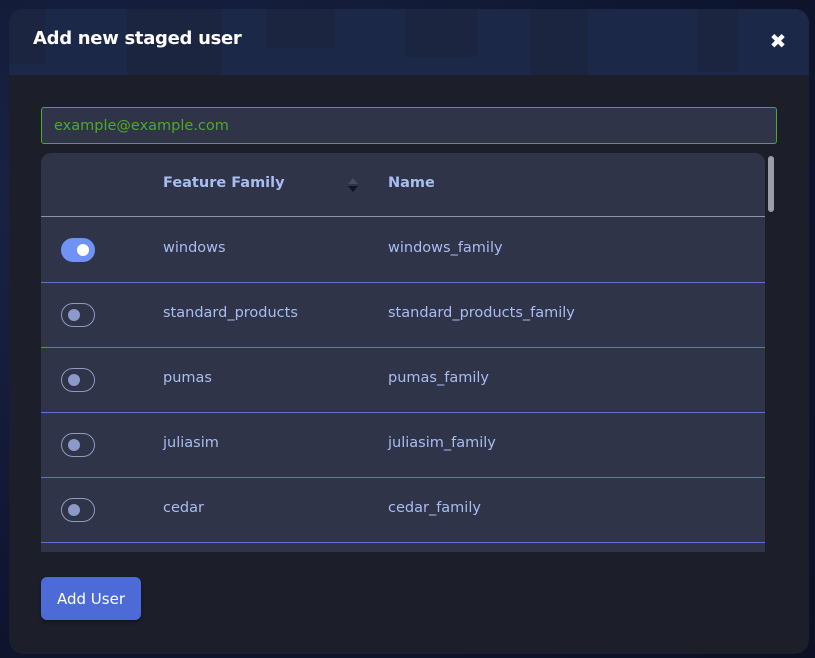  I want to click on cell-name: pumas_family, so click(438, 378).